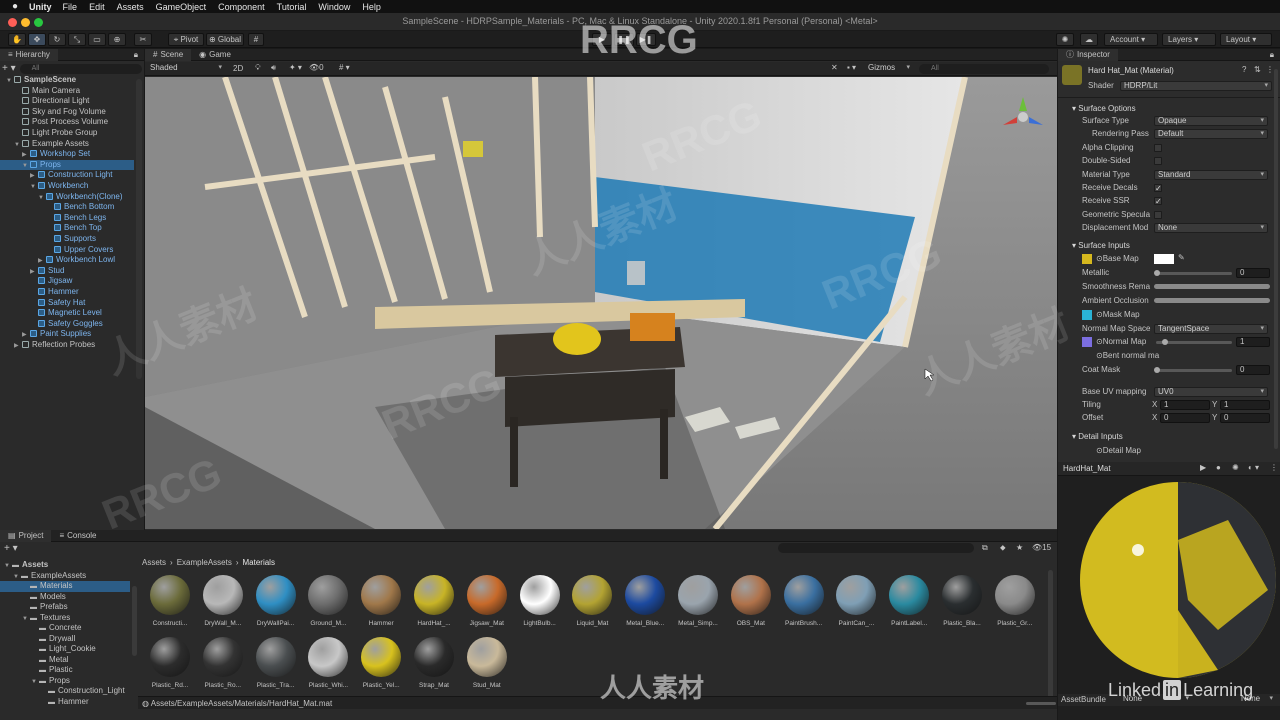  Describe the element at coordinates (1211, 121) in the screenshot. I see `field-dropdown: Opaque` at that location.